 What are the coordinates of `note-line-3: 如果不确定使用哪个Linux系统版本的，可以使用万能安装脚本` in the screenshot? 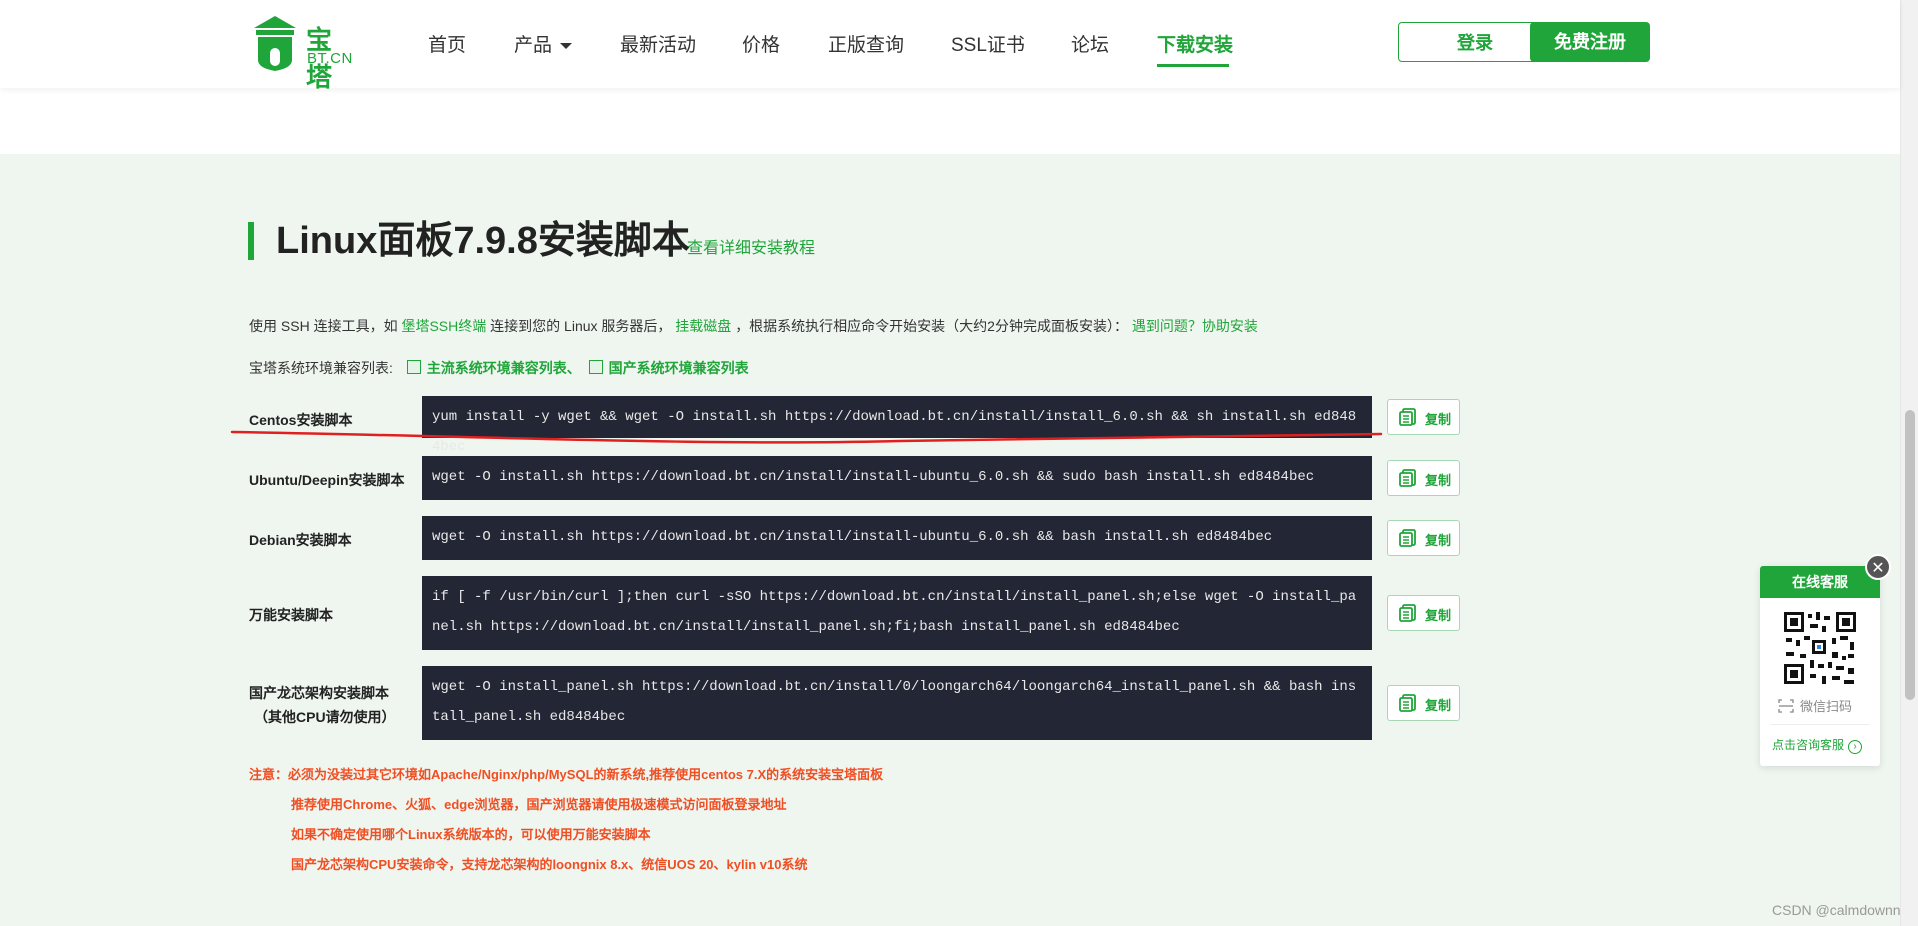 It's located at (471, 834).